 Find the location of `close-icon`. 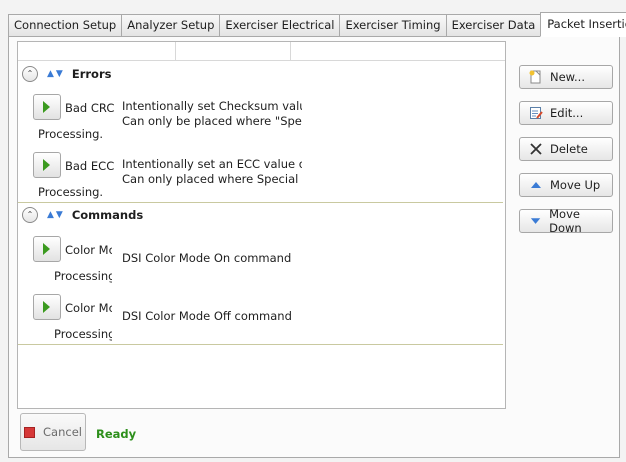

close-icon is located at coordinates (536, 149).